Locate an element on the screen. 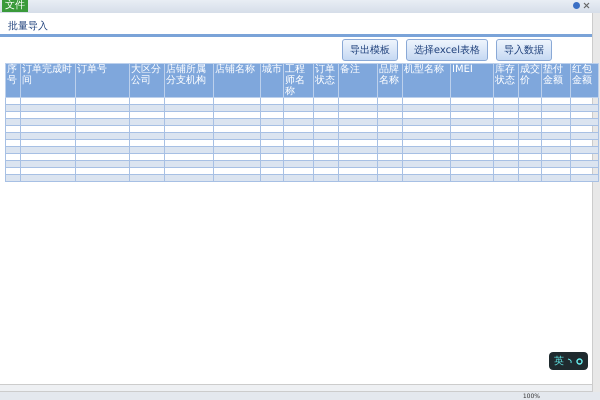 The image size is (600, 400). column-header: 红包金额 is located at coordinates (584, 81).